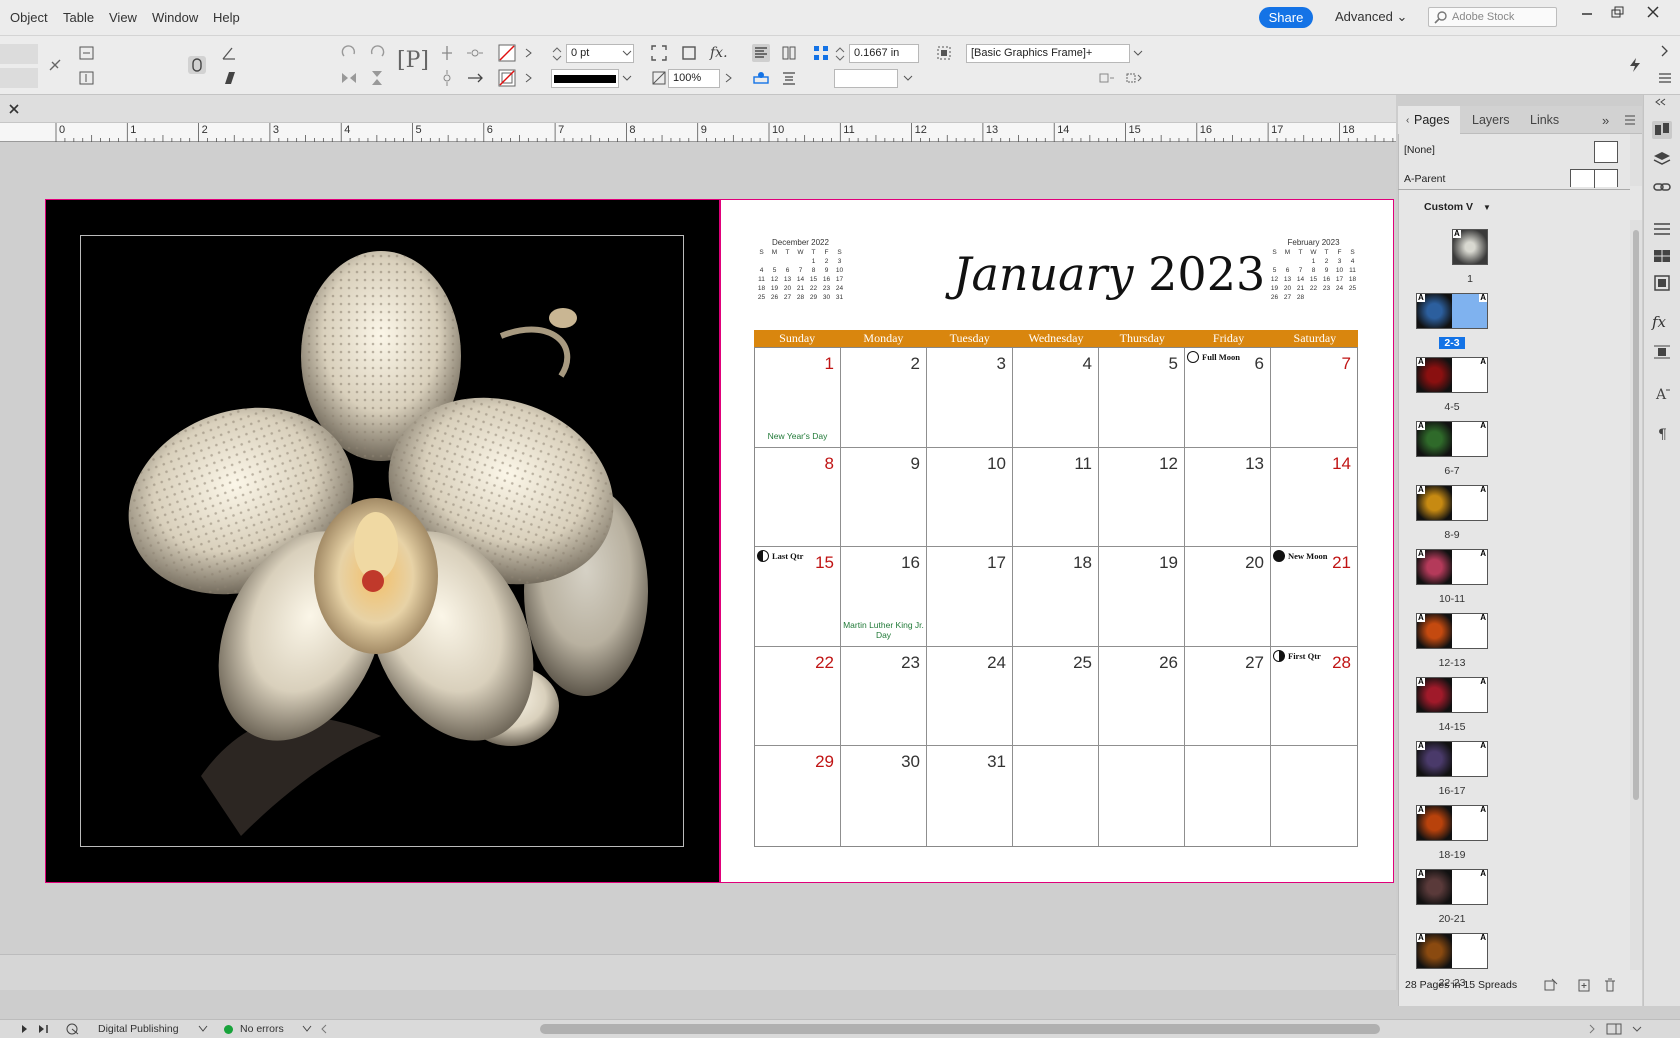 Image resolution: width=1680 pixels, height=1038 pixels. Describe the element at coordinates (1452, 471) in the screenshot. I see `spread-label: 6-7` at that location.